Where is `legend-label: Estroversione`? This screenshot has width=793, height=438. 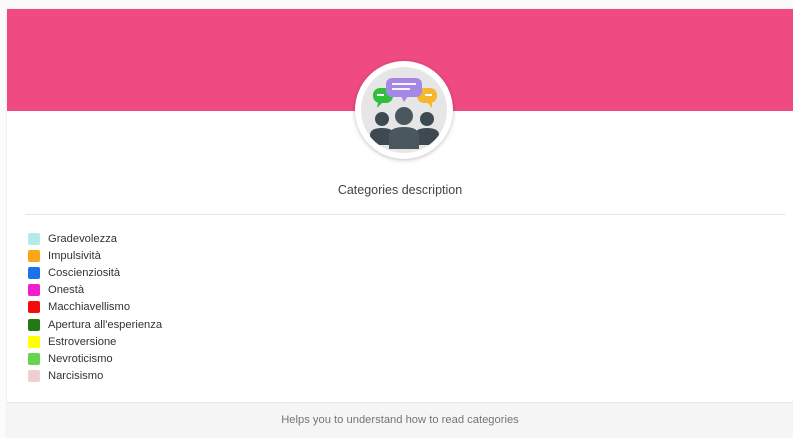 legend-label: Estroversione is located at coordinates (82, 341).